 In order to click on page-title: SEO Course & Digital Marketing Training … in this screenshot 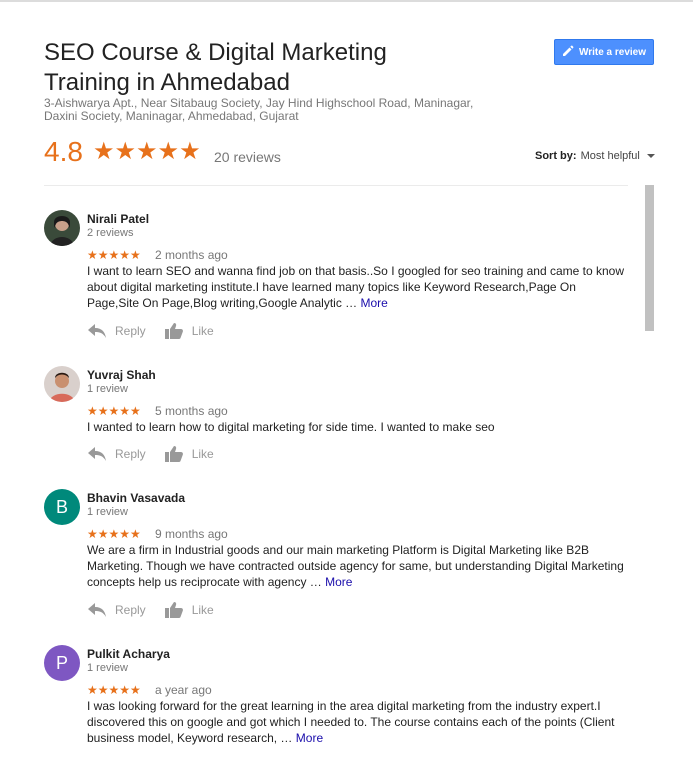, I will do `click(215, 67)`.